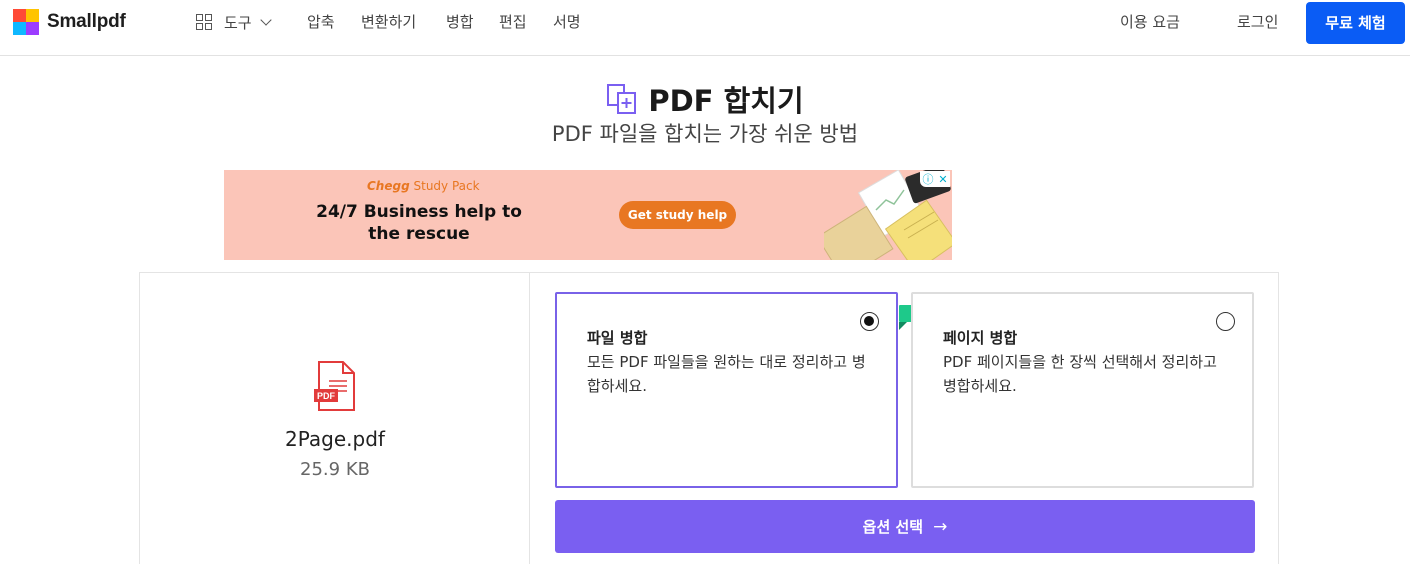  Describe the element at coordinates (446, 186) in the screenshot. I see `ad-brand-product: Study Pack` at that location.